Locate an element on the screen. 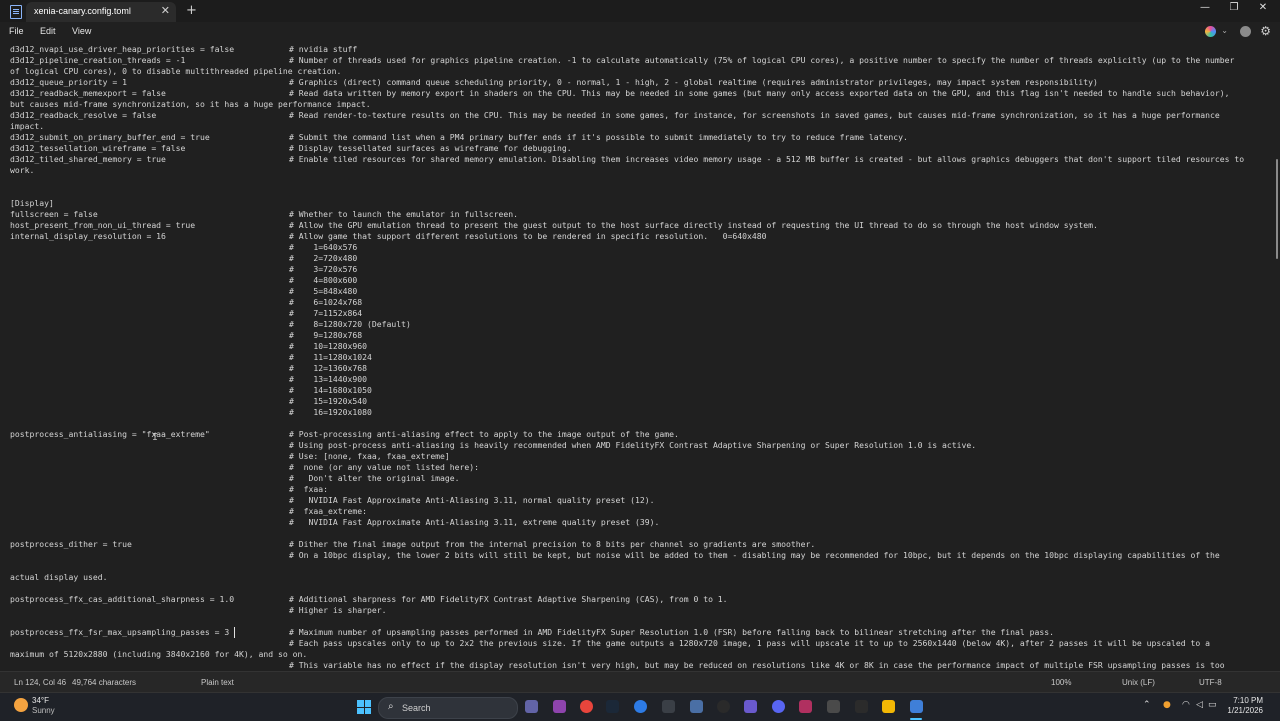  tool-app-icon is located at coordinates (861, 706).